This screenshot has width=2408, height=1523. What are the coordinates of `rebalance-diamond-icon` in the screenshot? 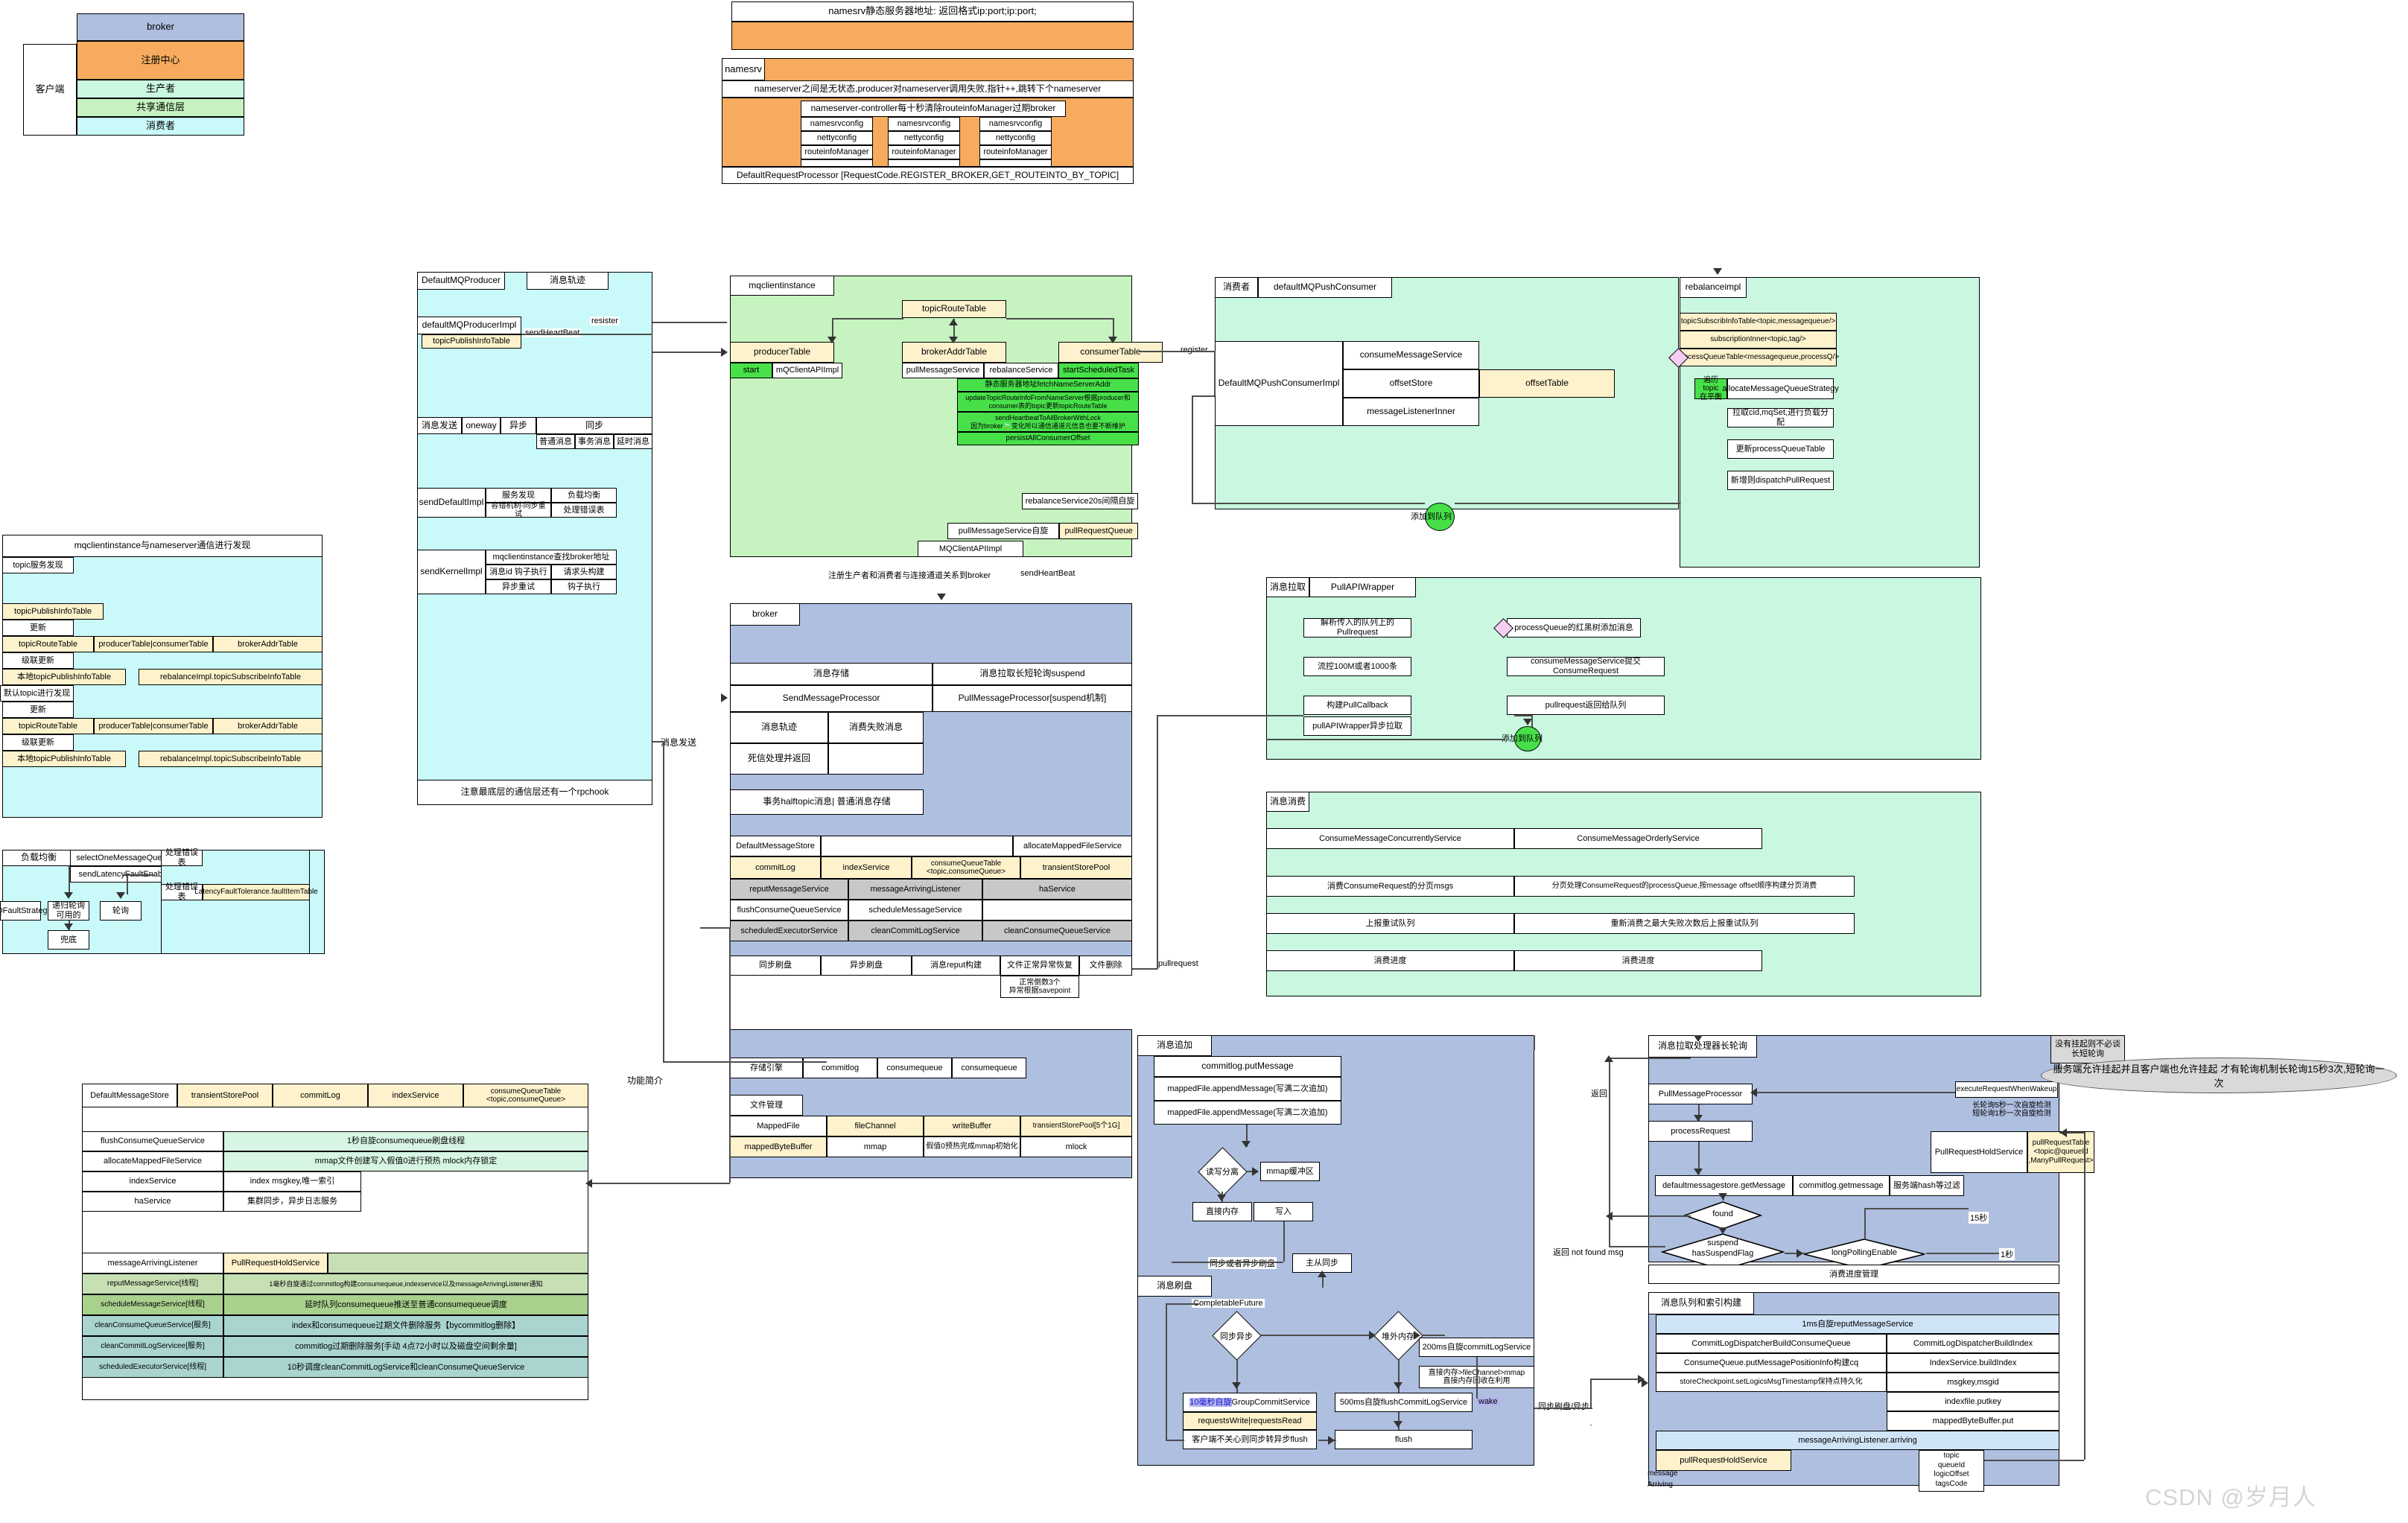 It's located at (1678, 357).